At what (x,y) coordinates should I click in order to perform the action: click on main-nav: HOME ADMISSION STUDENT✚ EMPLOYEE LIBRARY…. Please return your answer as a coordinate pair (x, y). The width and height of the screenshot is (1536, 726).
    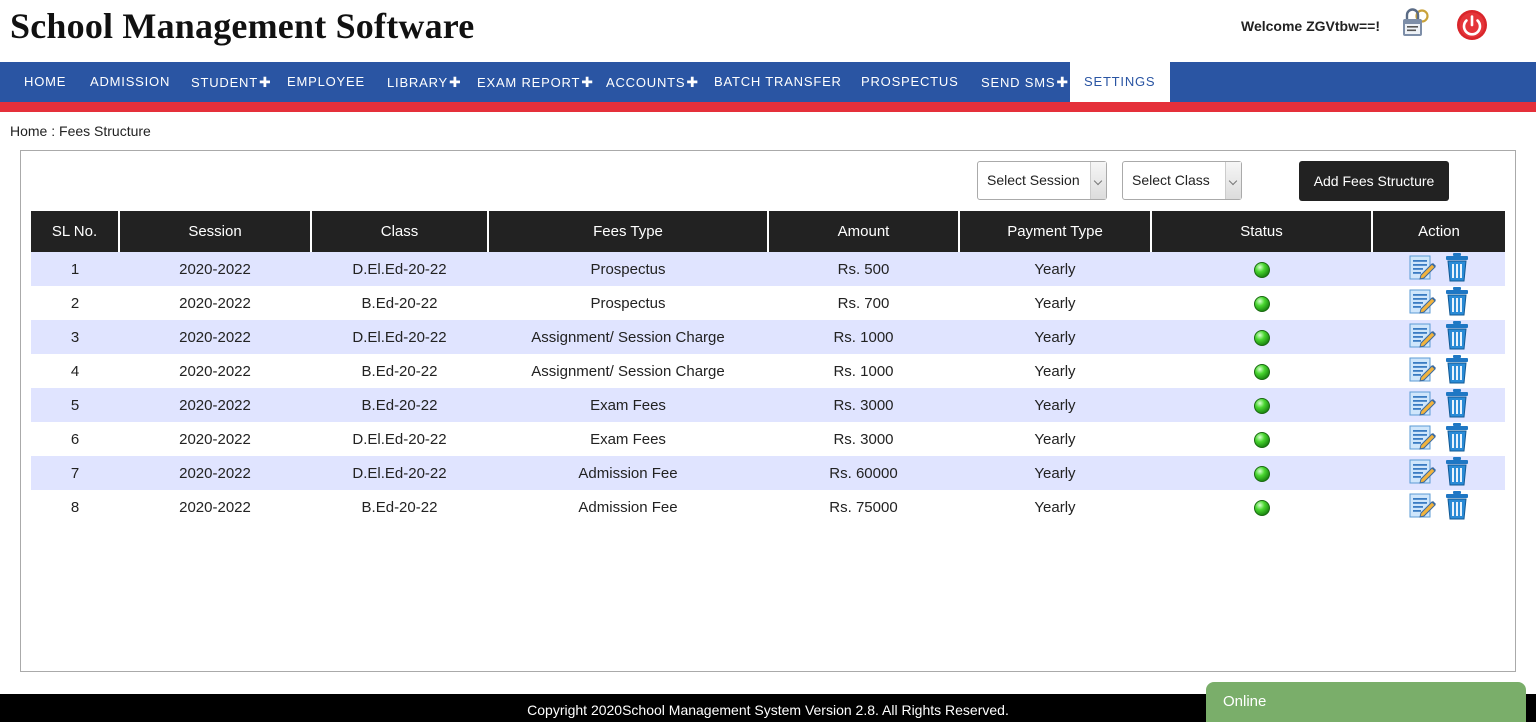
    Looking at the image, I should click on (768, 82).